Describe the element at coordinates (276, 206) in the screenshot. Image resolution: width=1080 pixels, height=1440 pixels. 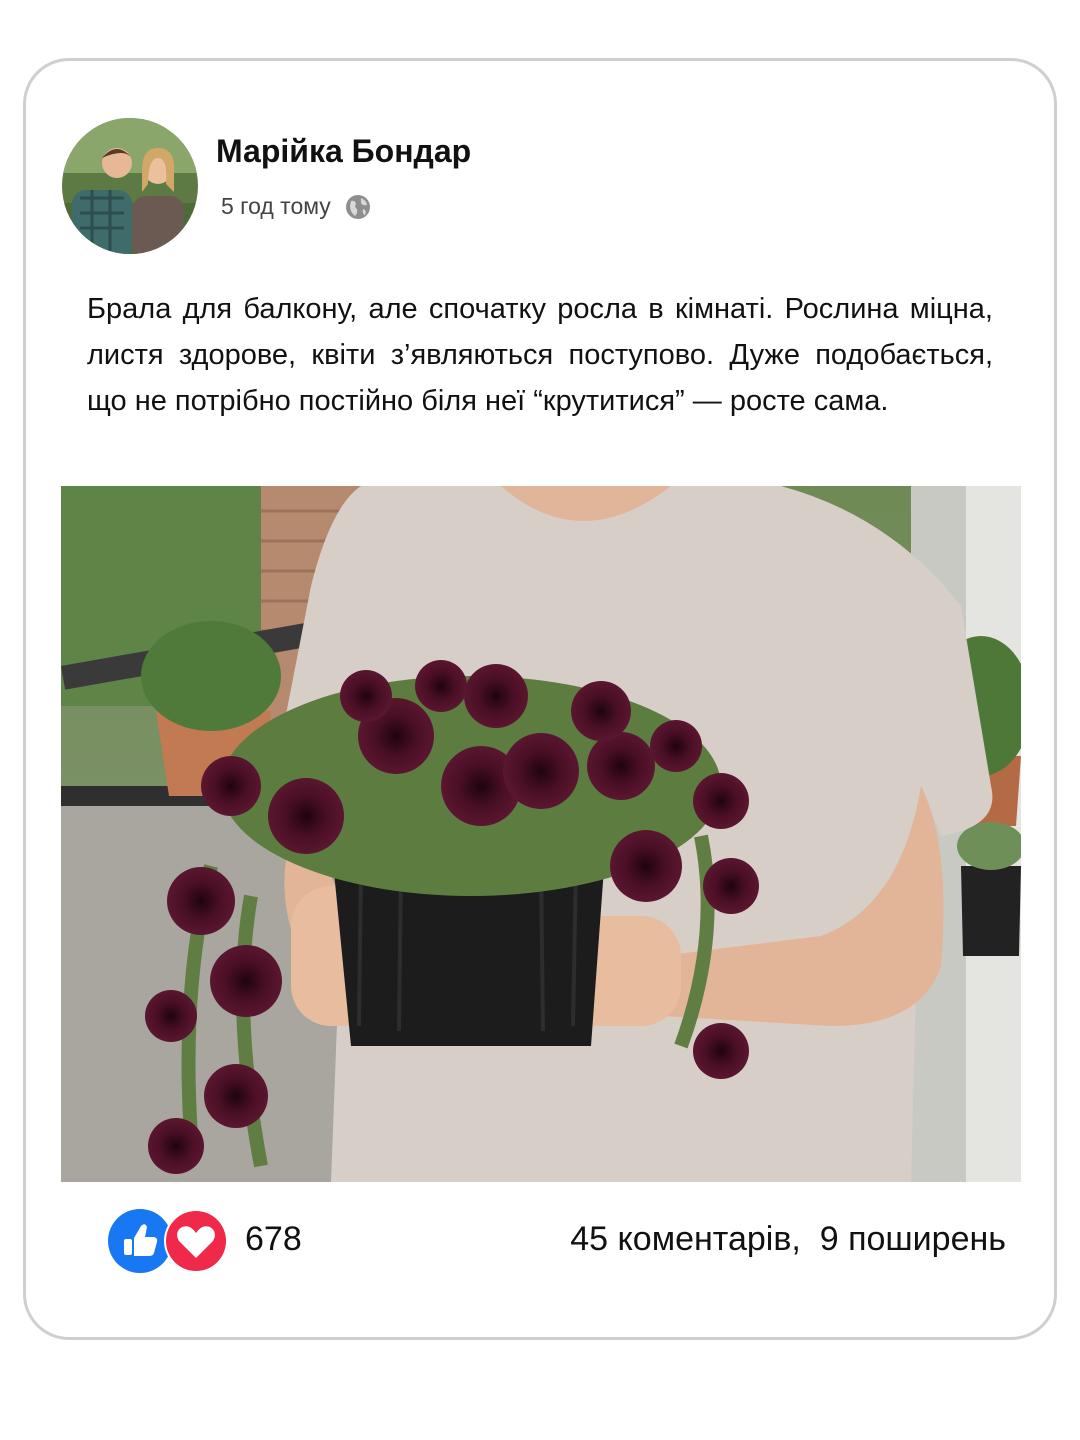
I see `post-time: 5 год тому` at that location.